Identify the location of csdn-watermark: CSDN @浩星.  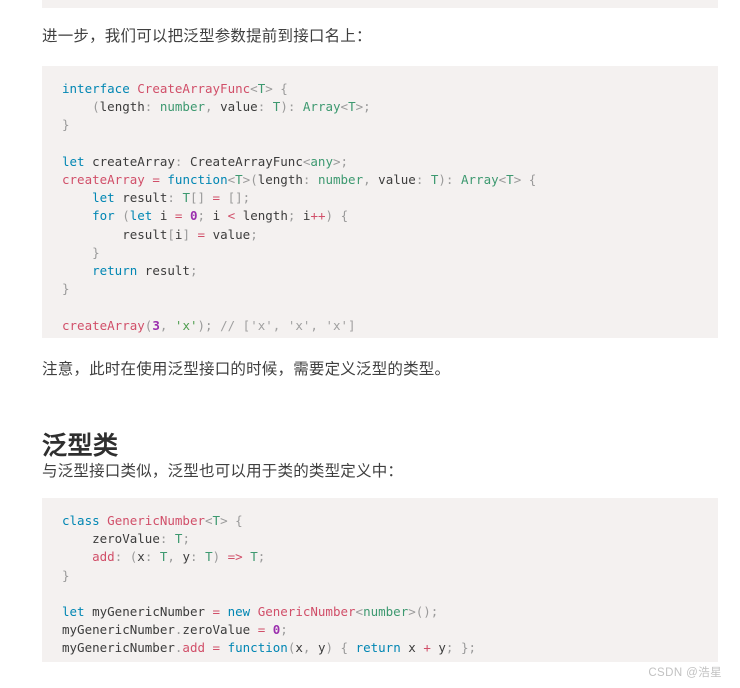
(685, 673).